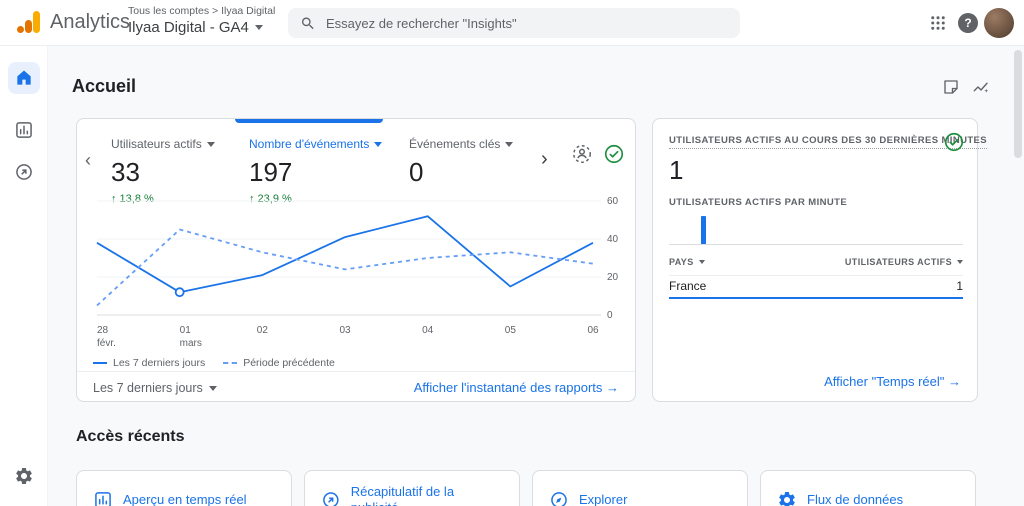 The image size is (1024, 506). I want to click on sidebar-item-reports, so click(24, 130).